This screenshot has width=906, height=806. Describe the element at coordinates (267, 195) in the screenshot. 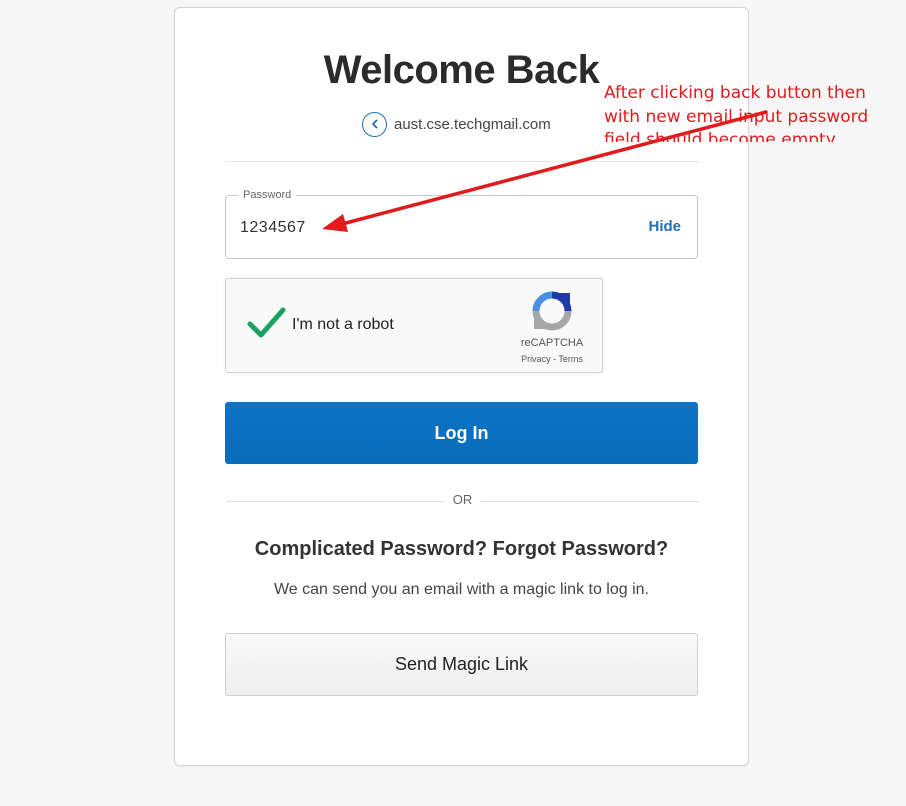

I see `password-label: Password` at that location.